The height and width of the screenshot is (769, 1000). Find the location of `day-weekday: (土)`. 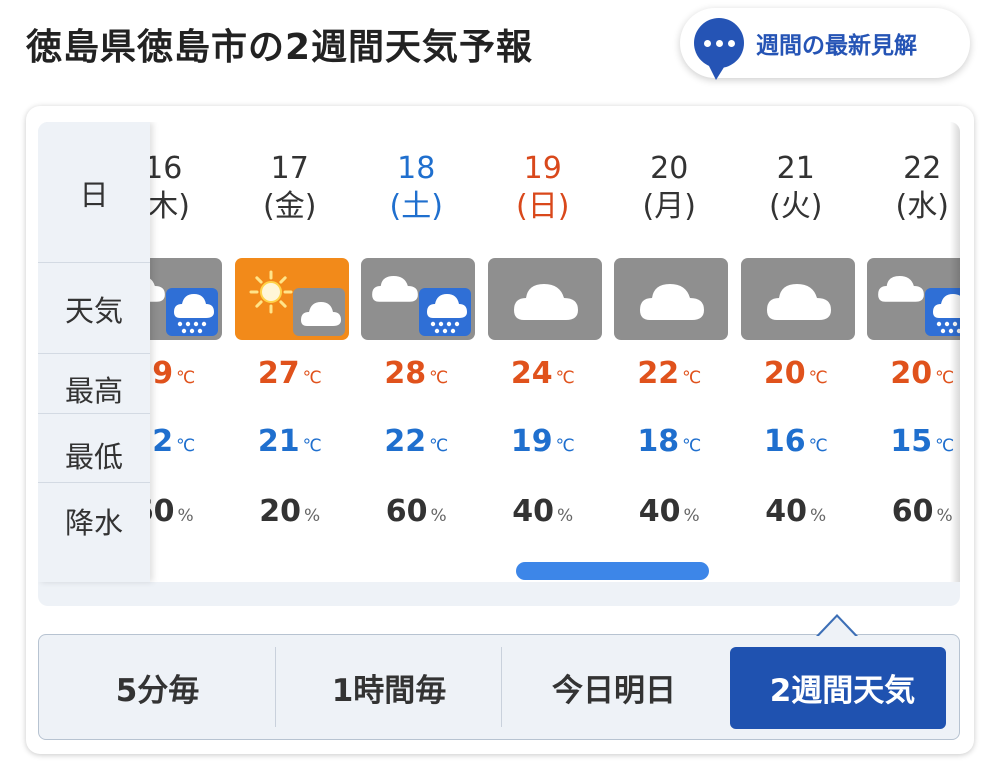

day-weekday: (土) is located at coordinates (416, 206).